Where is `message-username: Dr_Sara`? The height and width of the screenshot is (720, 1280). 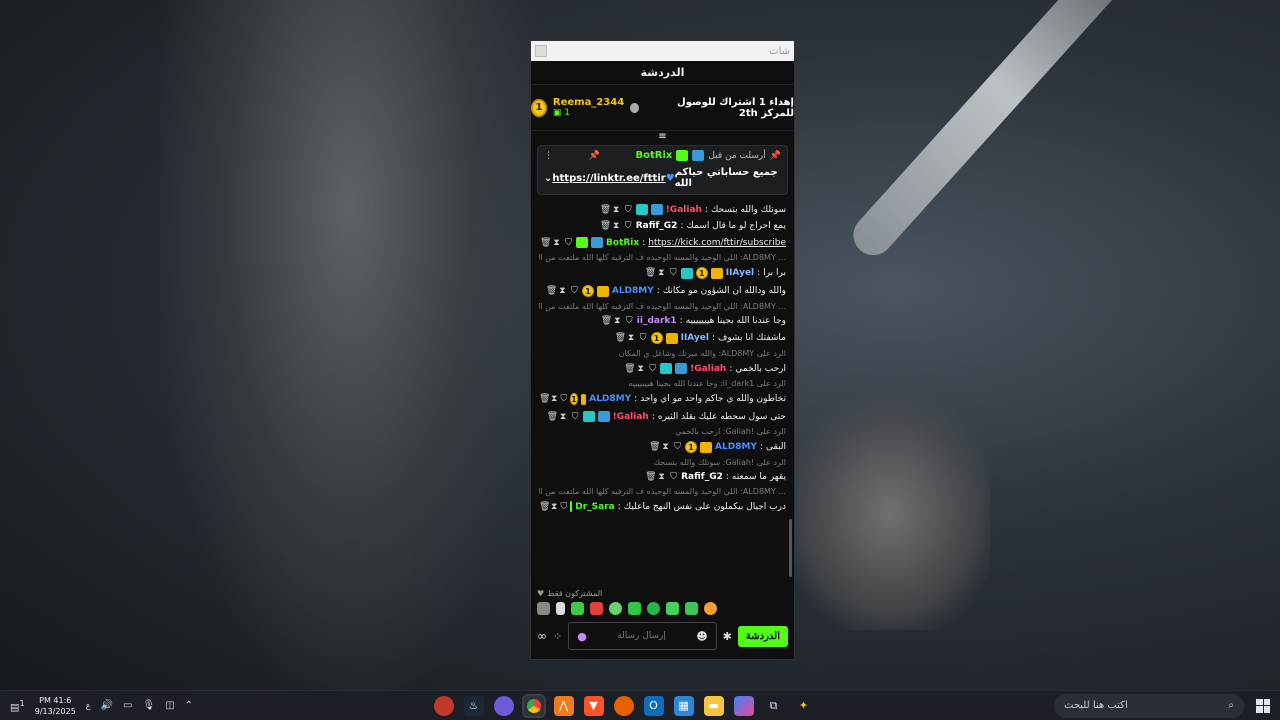 message-username: Dr_Sara is located at coordinates (594, 507).